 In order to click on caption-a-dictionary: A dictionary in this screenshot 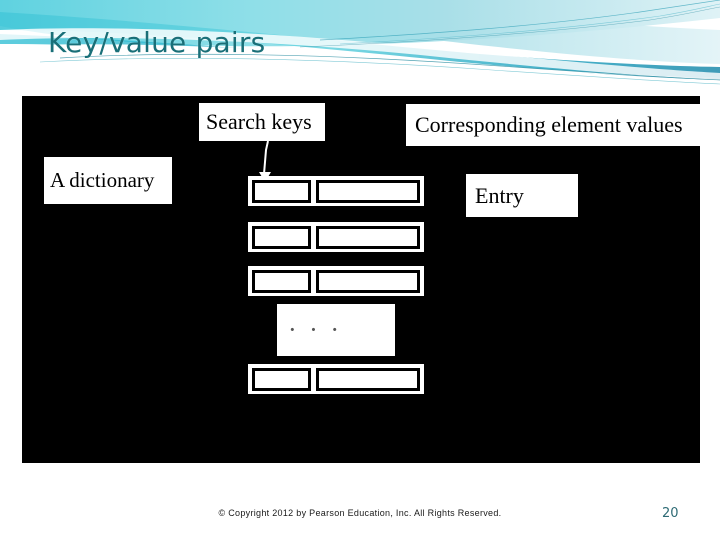, I will do `click(108, 180)`.